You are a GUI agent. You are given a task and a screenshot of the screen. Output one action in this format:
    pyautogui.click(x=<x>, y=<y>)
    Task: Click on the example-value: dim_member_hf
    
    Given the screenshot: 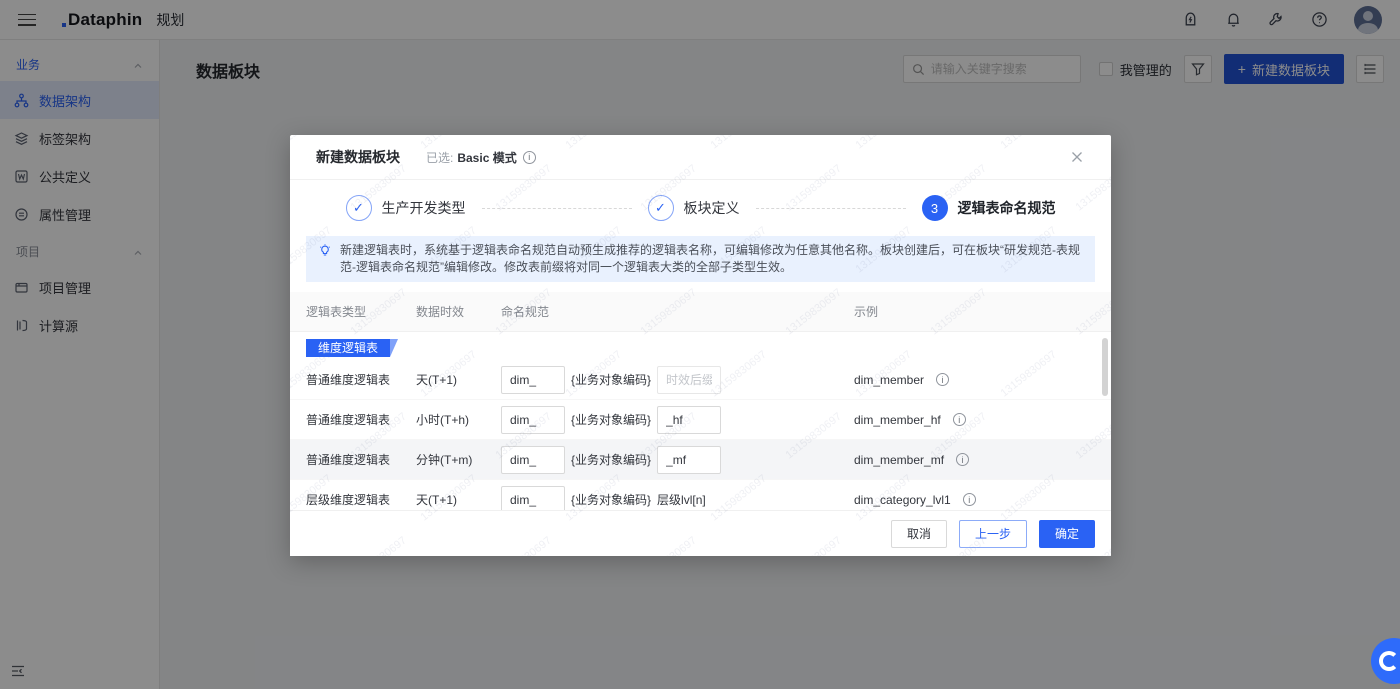 What is the action you would take?
    pyautogui.click(x=897, y=419)
    